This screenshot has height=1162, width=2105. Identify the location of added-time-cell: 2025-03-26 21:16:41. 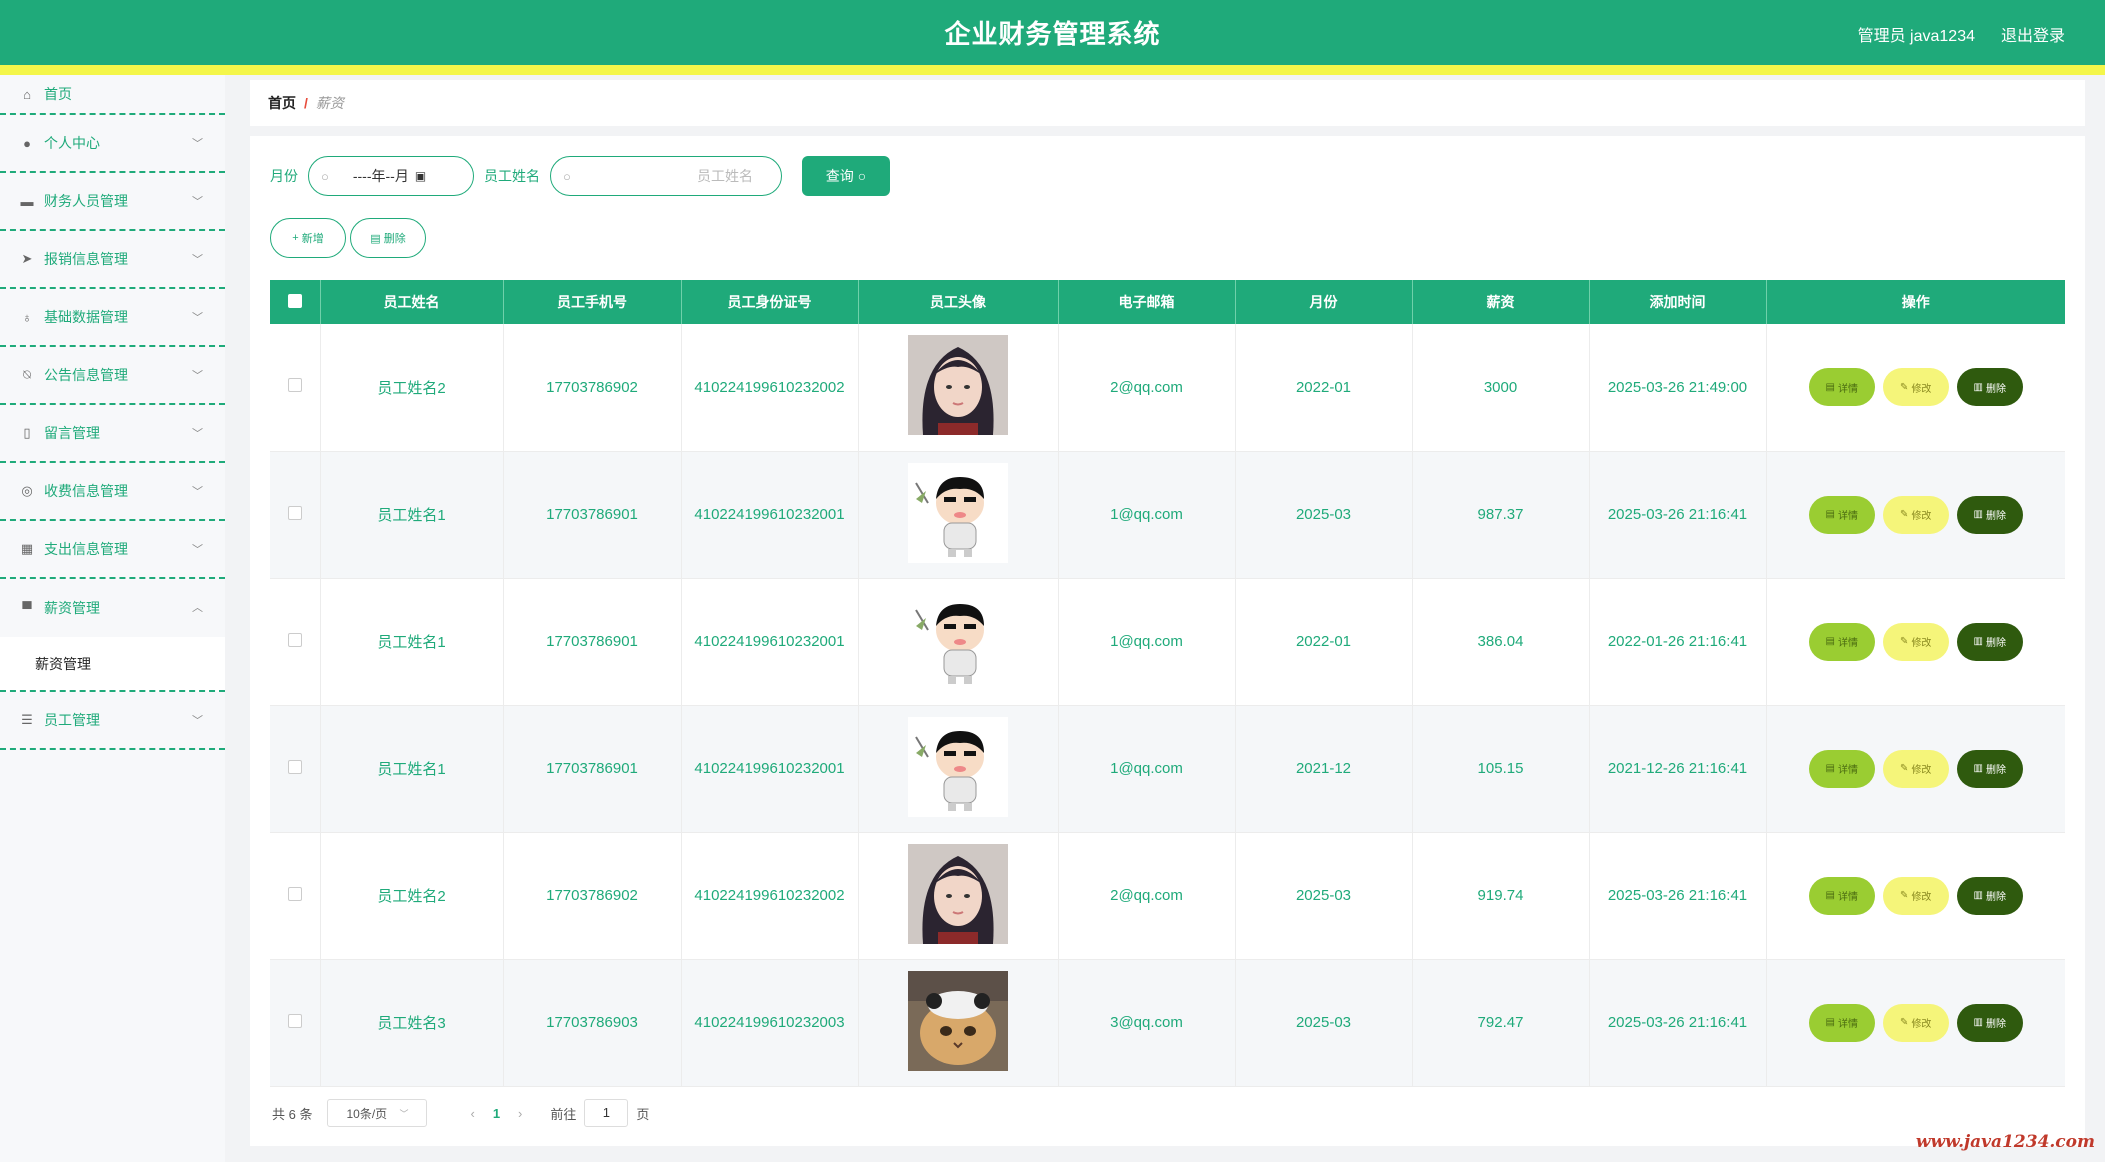
(1678, 515).